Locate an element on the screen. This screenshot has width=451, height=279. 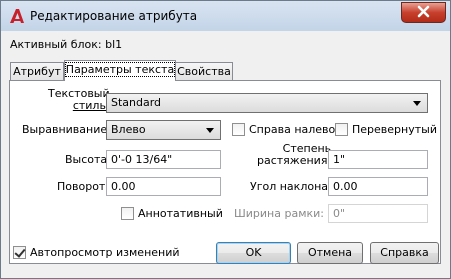
text-style-select: Standard is located at coordinates (267, 103).